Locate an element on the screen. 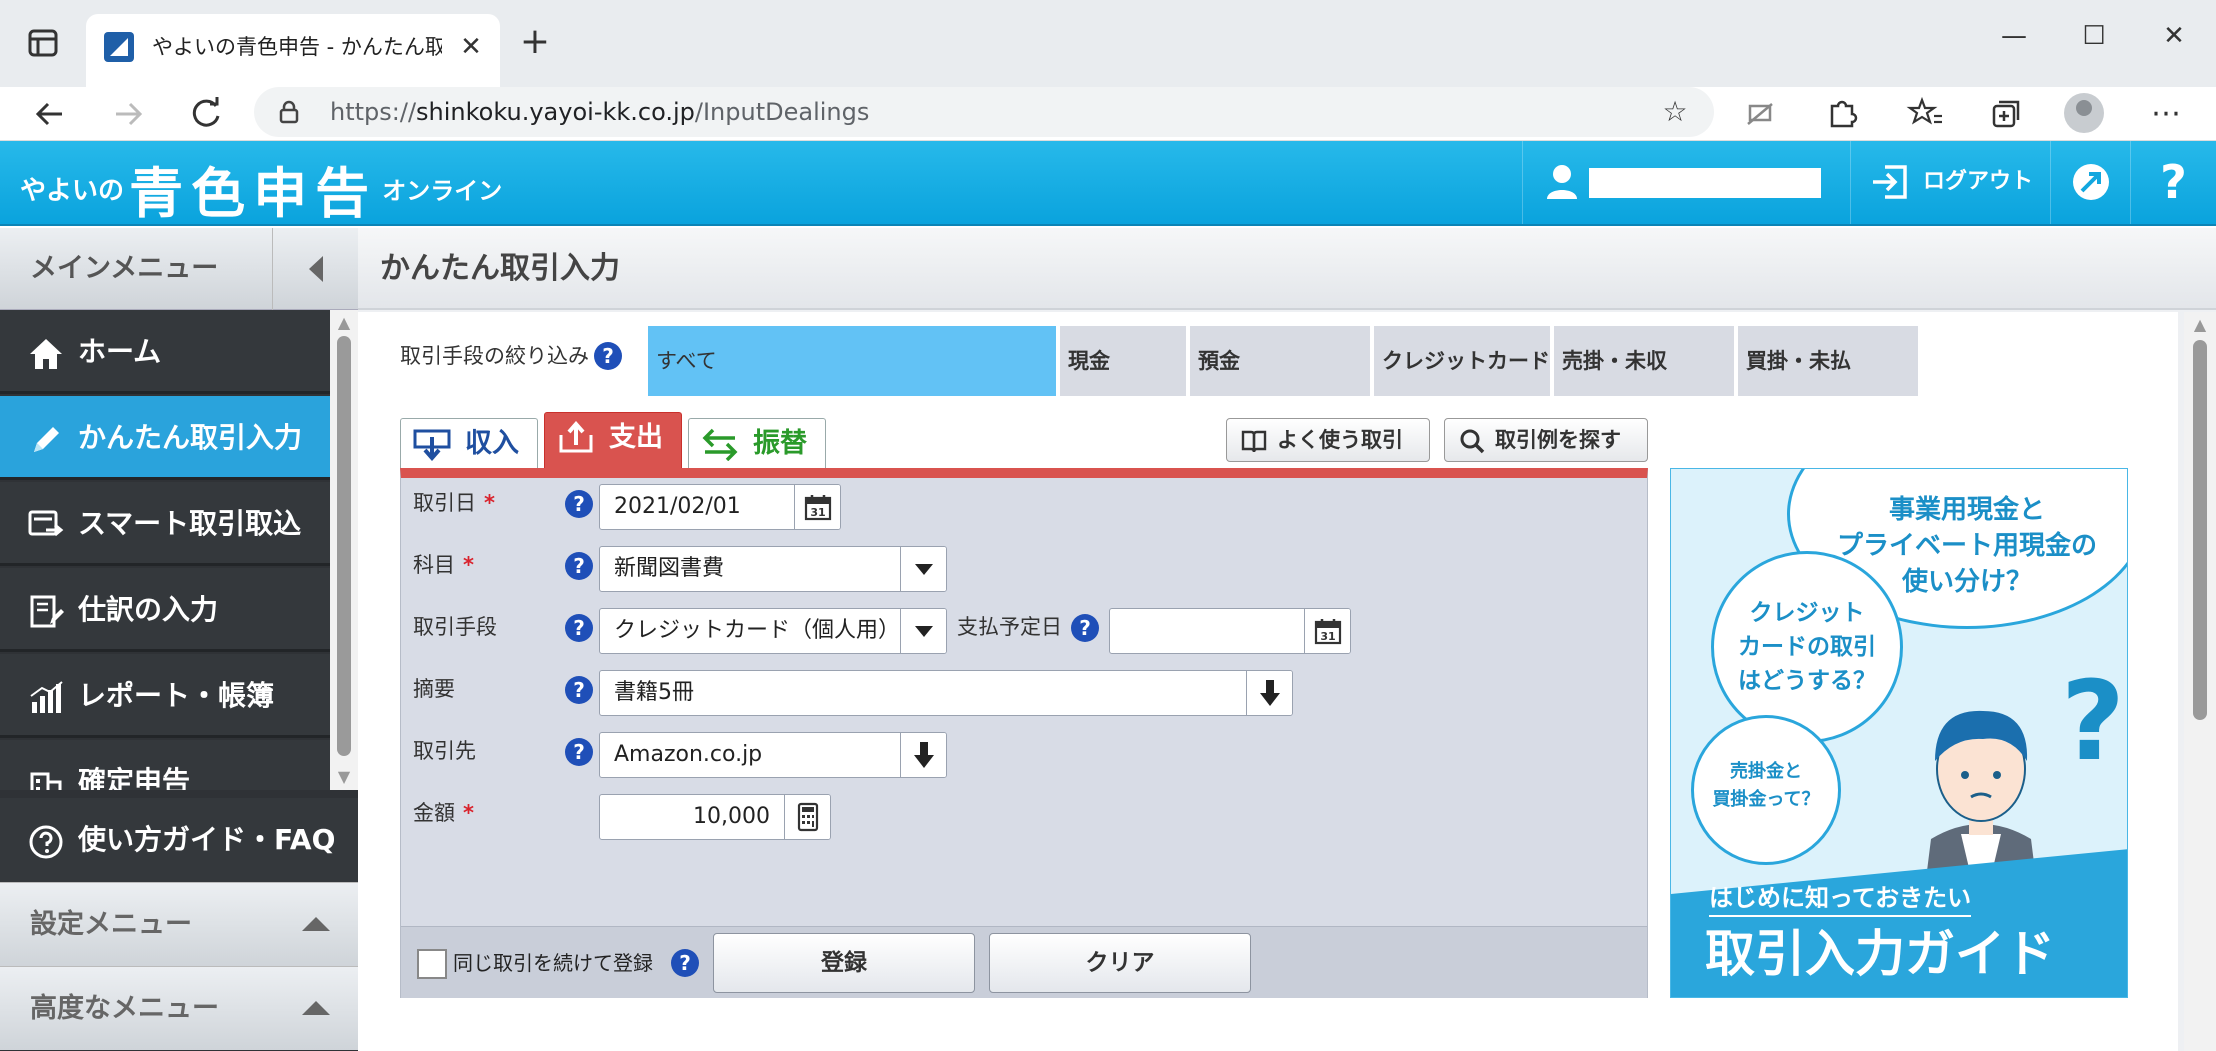  browser-tab-active: やよいの青色申告 - かんたん取引入 ✕ is located at coordinates (293, 50).